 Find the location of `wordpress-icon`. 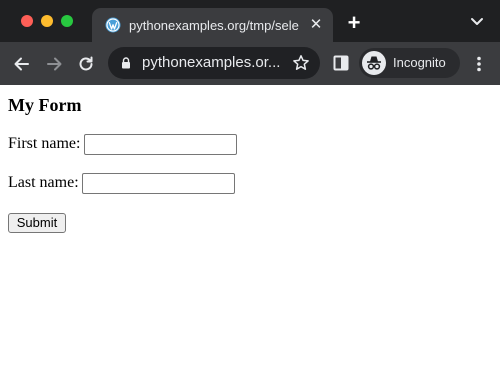

wordpress-icon is located at coordinates (113, 25).